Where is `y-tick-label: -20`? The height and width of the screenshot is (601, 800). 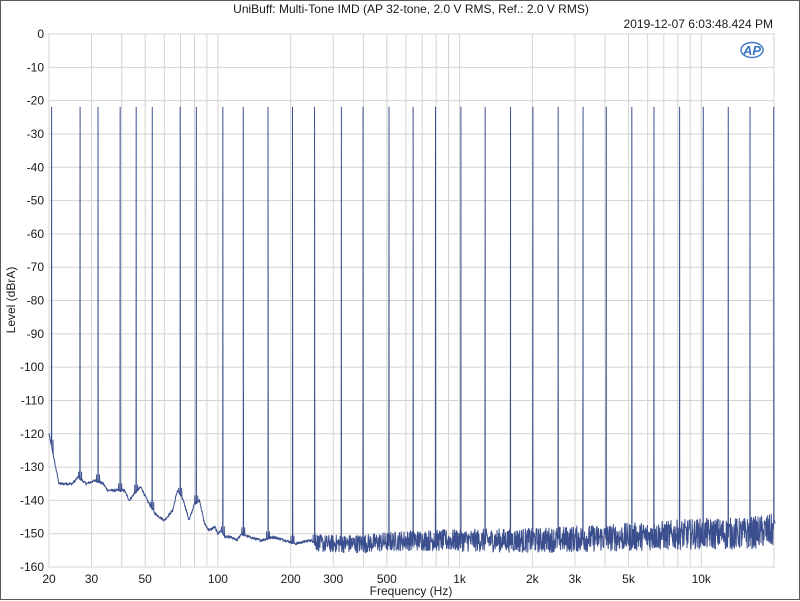
y-tick-label: -20 is located at coordinates (36, 101).